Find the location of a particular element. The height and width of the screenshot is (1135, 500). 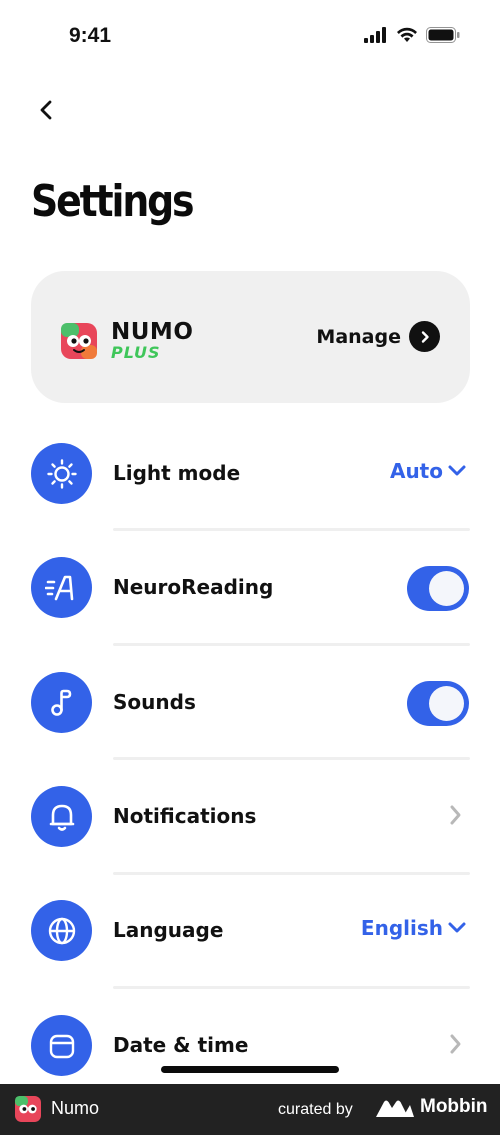

plus-subscription-card: NUMO PLUS Manage is located at coordinates (250, 337).